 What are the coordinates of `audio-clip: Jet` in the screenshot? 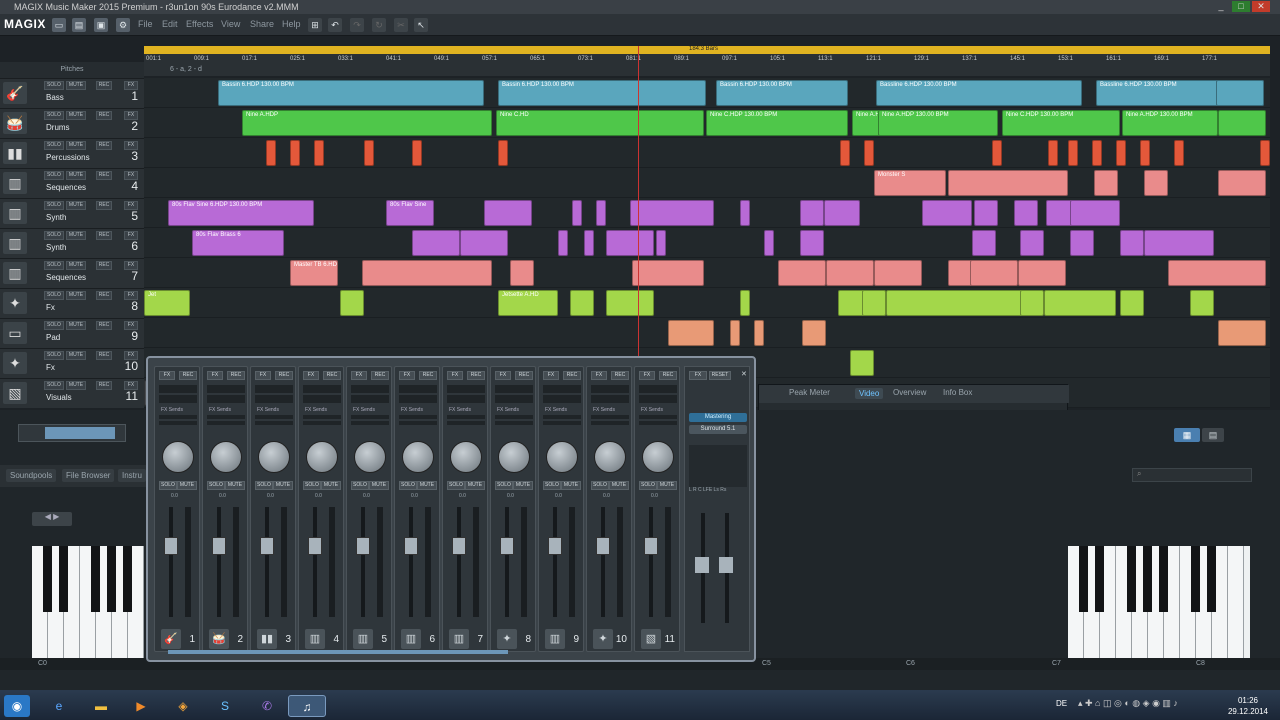 It's located at (167, 303).